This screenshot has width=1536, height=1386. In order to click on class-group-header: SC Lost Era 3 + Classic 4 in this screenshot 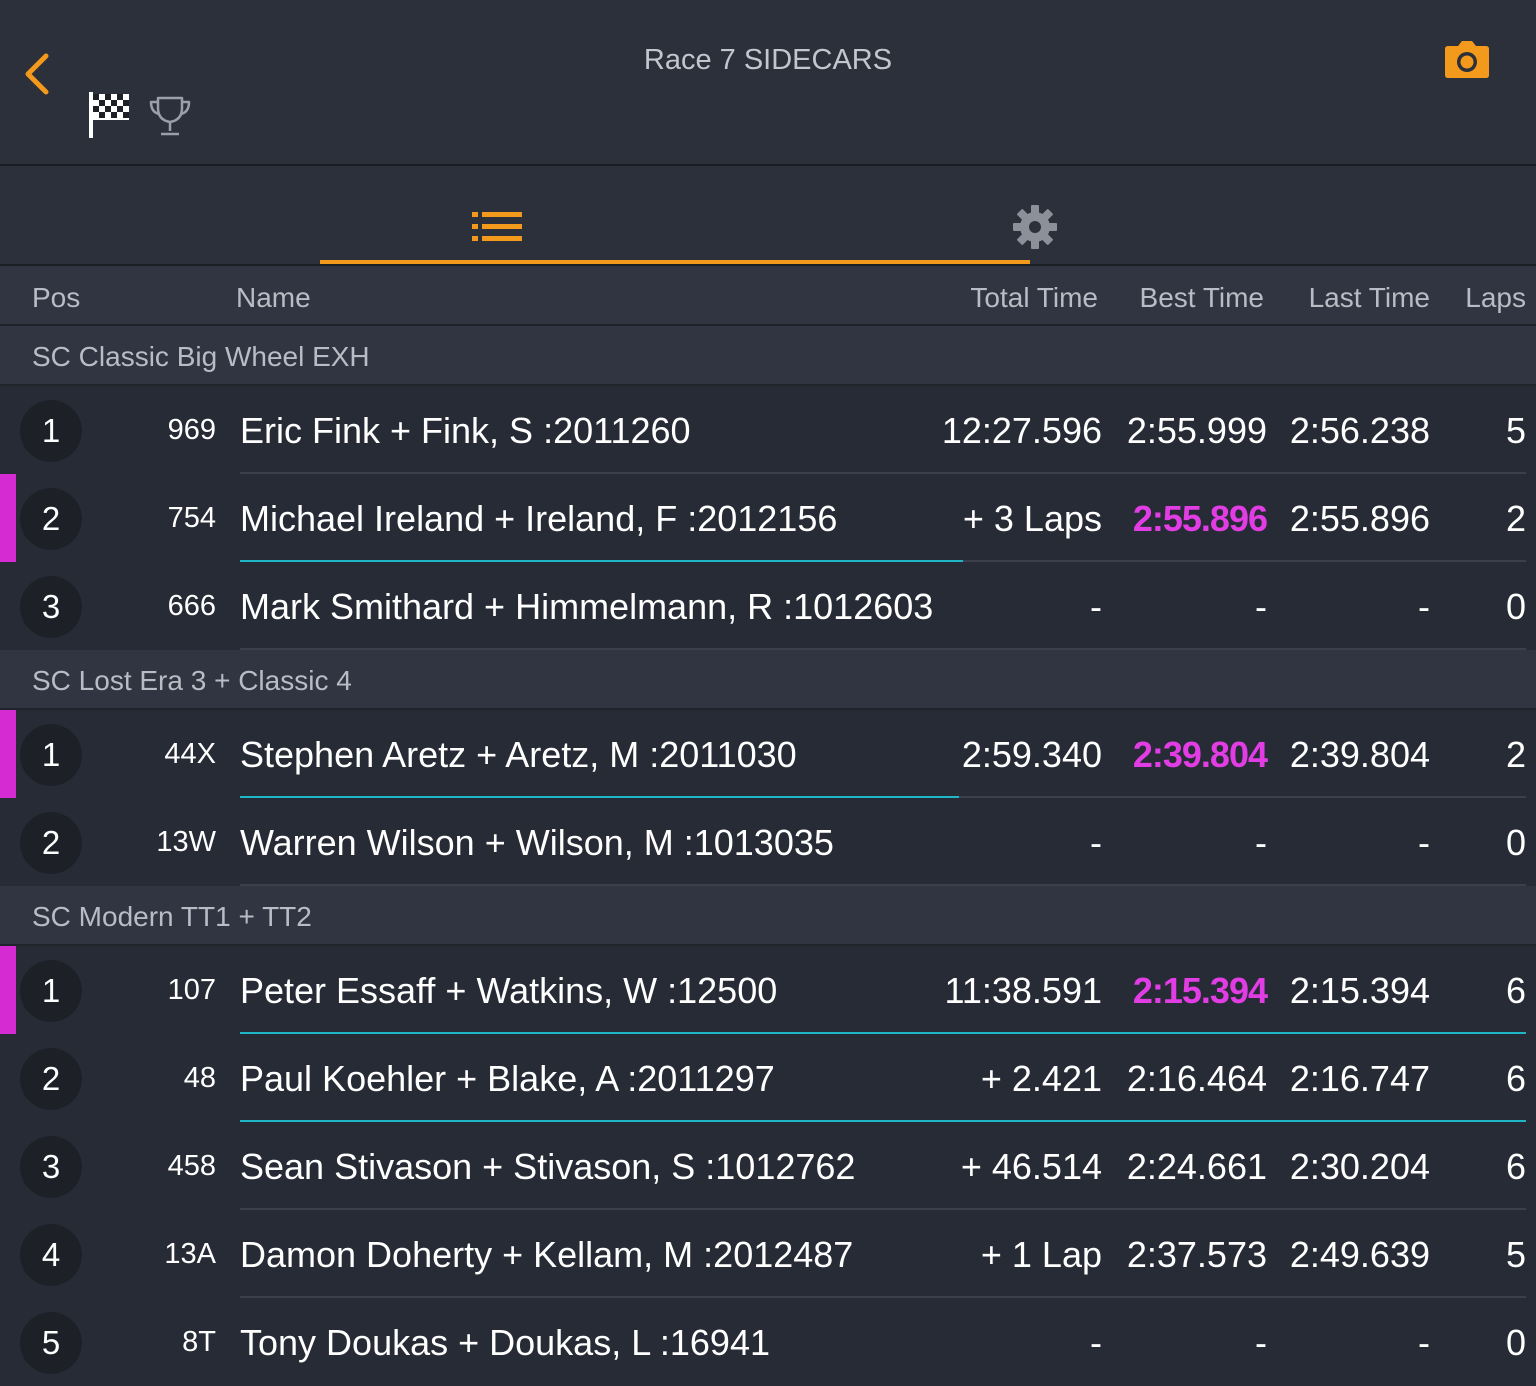, I will do `click(768, 680)`.